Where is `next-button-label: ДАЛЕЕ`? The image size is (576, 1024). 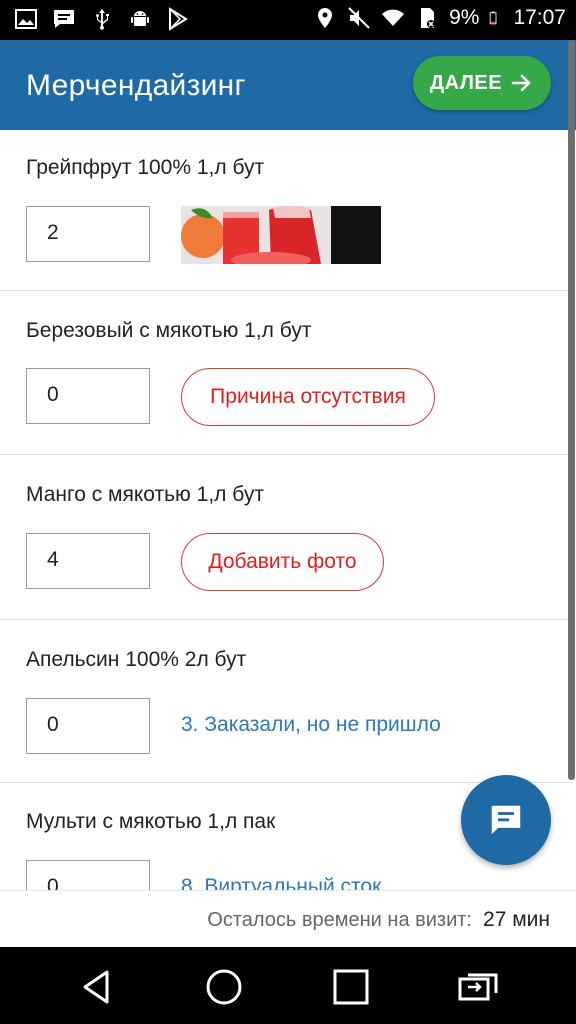 next-button-label: ДАЛЕЕ is located at coordinates (466, 82).